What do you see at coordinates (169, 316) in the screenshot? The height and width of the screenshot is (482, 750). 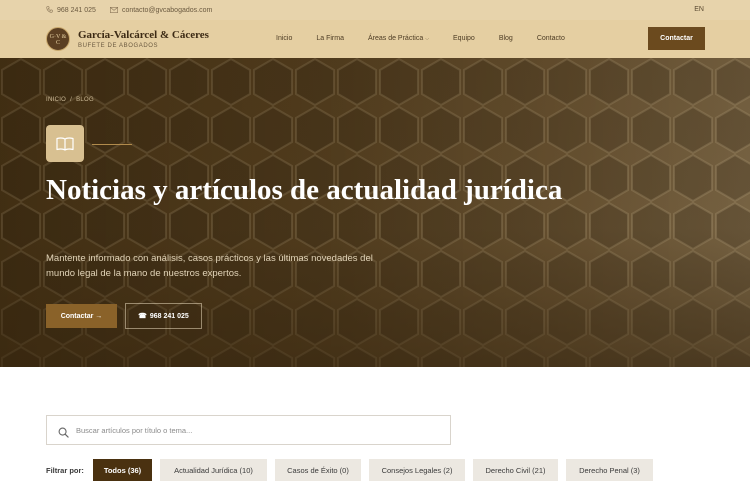 I see `hero-phone-label: 968 241 025` at bounding box center [169, 316].